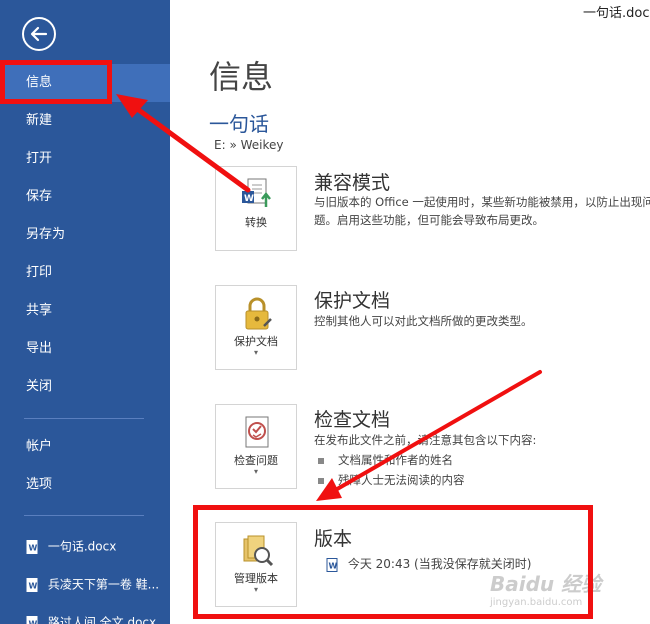  What do you see at coordinates (256, 341) in the screenshot?
I see `protect-document-button-label: 保护文档` at bounding box center [256, 341].